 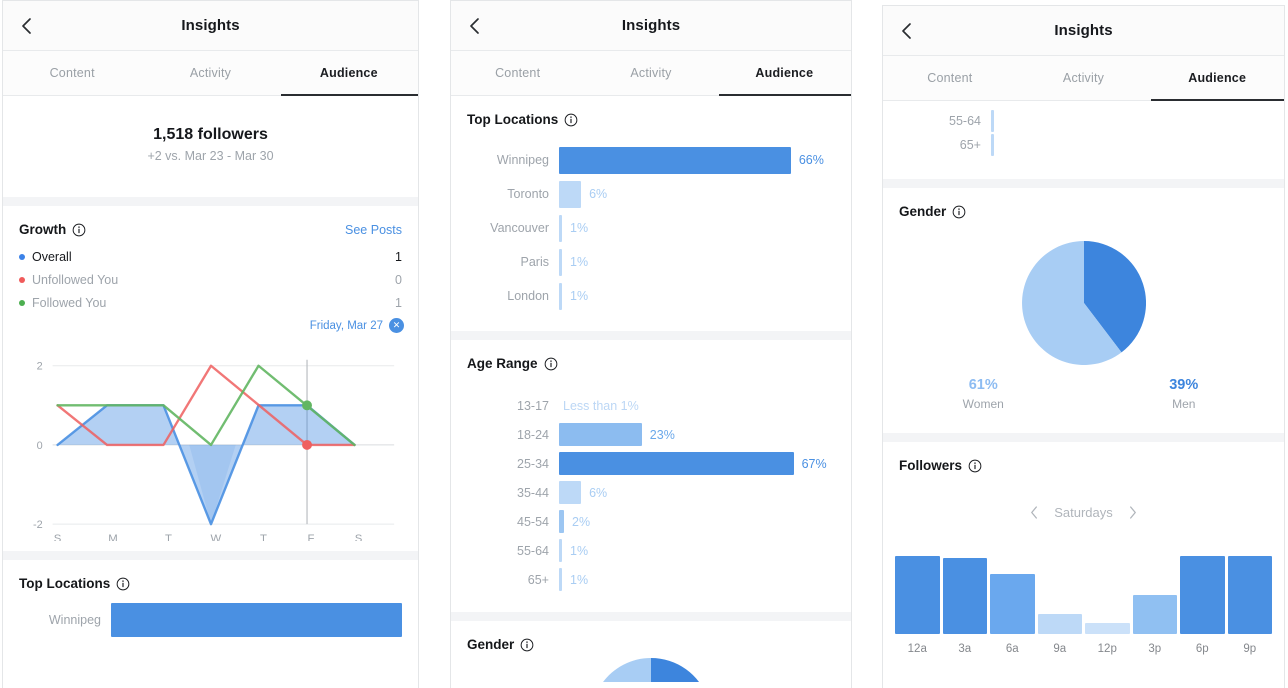 What do you see at coordinates (513, 119) in the screenshot?
I see `section-title: Top Locations` at bounding box center [513, 119].